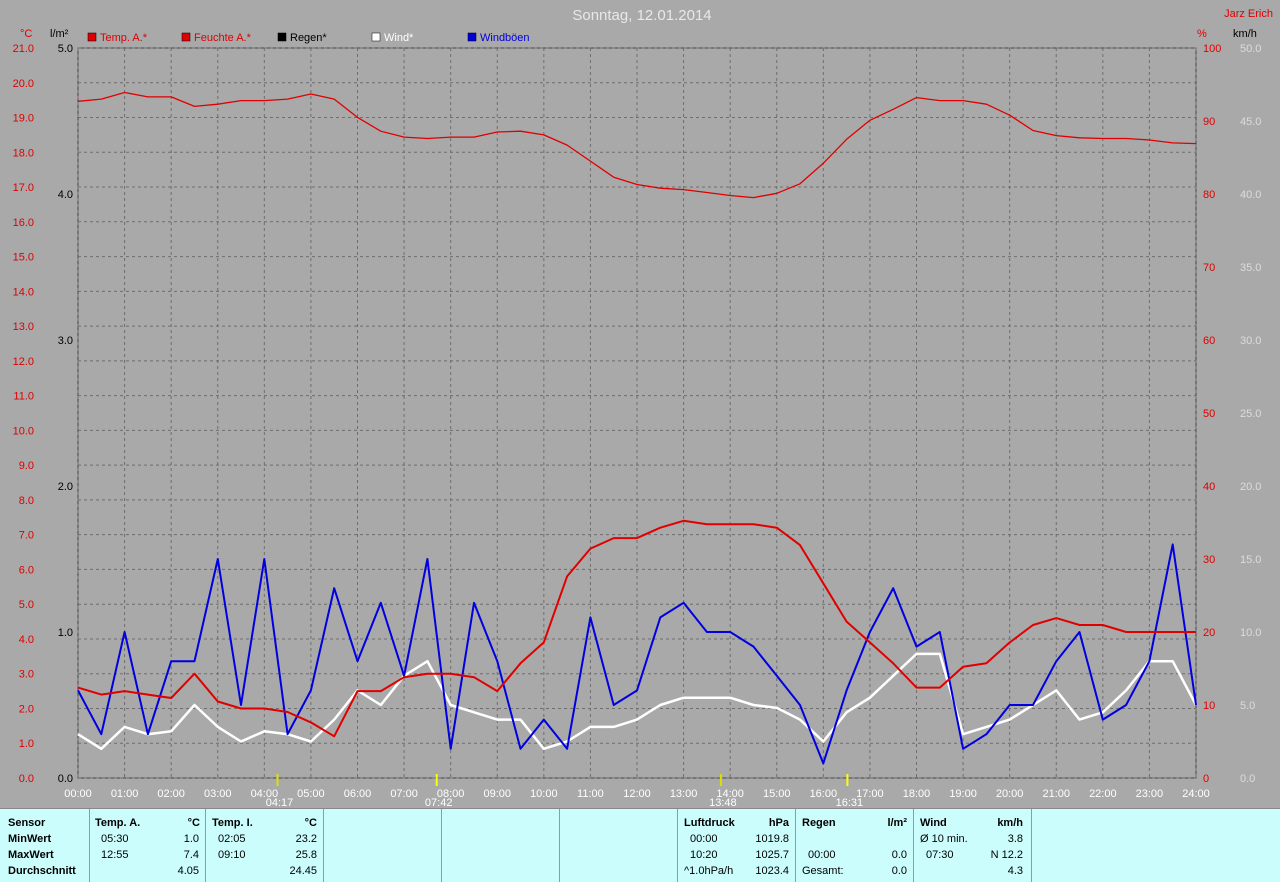 This screenshot has width=1280, height=882. I want to click on temp-i-avg: 24.45, so click(303, 871).